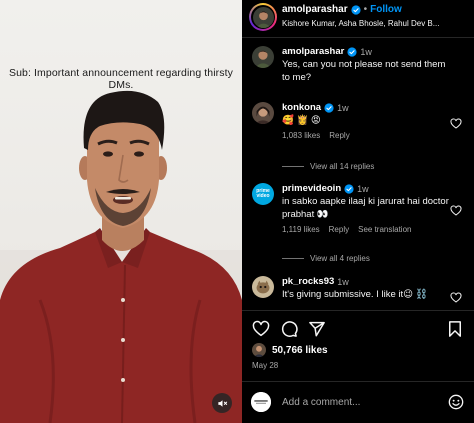 The height and width of the screenshot is (423, 474). I want to click on share-paper-plane-icon, so click(317, 329).